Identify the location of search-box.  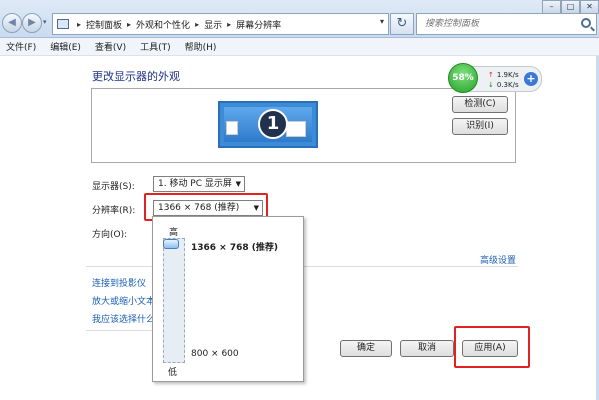
(506, 24).